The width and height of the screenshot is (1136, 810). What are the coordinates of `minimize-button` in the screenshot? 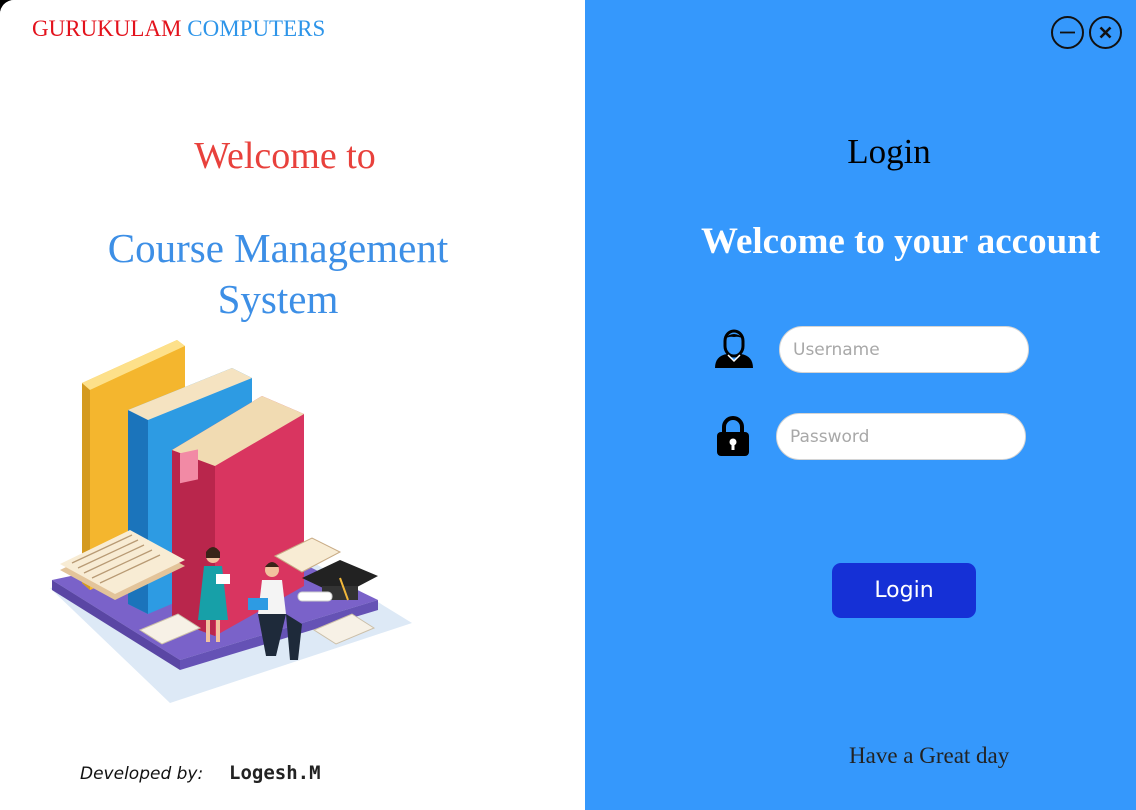 It's located at (1067, 32).